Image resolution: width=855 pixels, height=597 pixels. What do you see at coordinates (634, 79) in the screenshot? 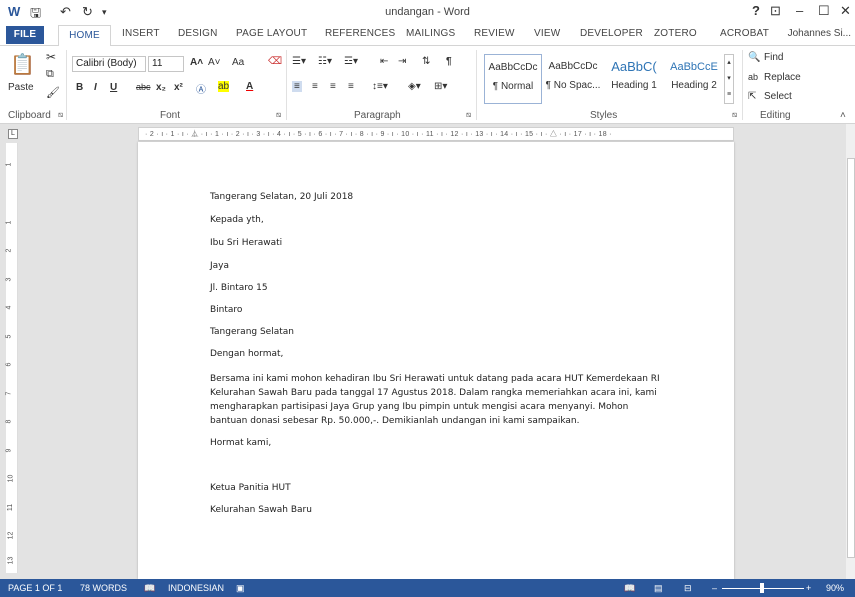
I see `style-heading-1: AaBbC( Heading 1` at bounding box center [634, 79].